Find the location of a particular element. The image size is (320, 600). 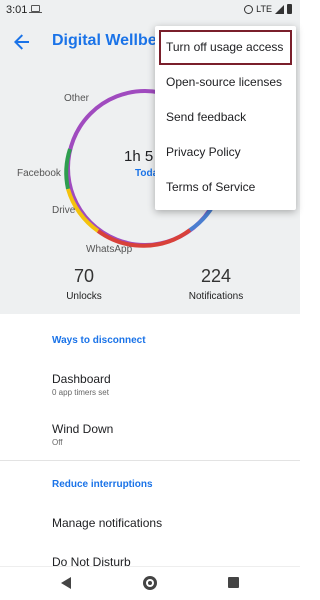

menu-open-source-licenses: Open-source licenses is located at coordinates (225, 82).